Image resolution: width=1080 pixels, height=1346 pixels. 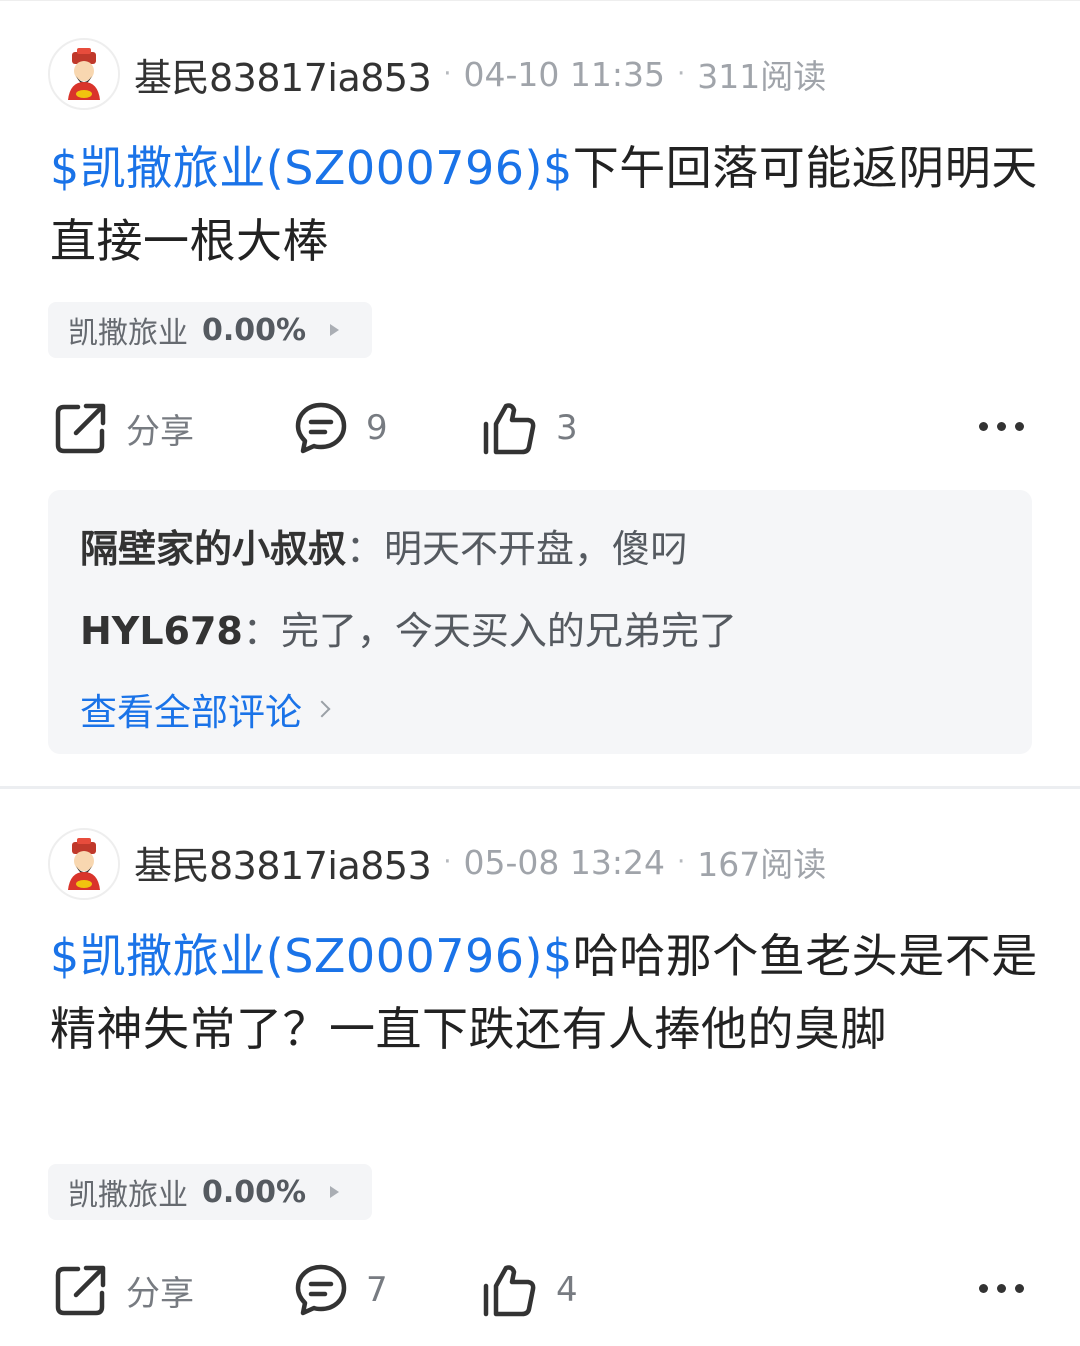 I want to click on read-count: 311阅读, so click(x=762, y=76).